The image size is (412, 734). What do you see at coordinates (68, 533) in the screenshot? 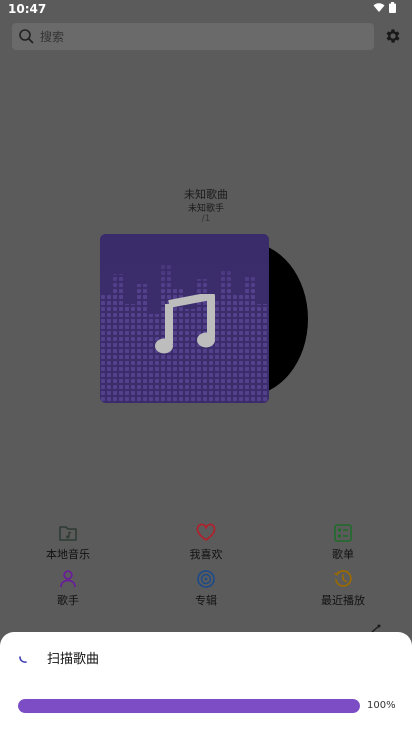
I see `folder-music-icon` at bounding box center [68, 533].